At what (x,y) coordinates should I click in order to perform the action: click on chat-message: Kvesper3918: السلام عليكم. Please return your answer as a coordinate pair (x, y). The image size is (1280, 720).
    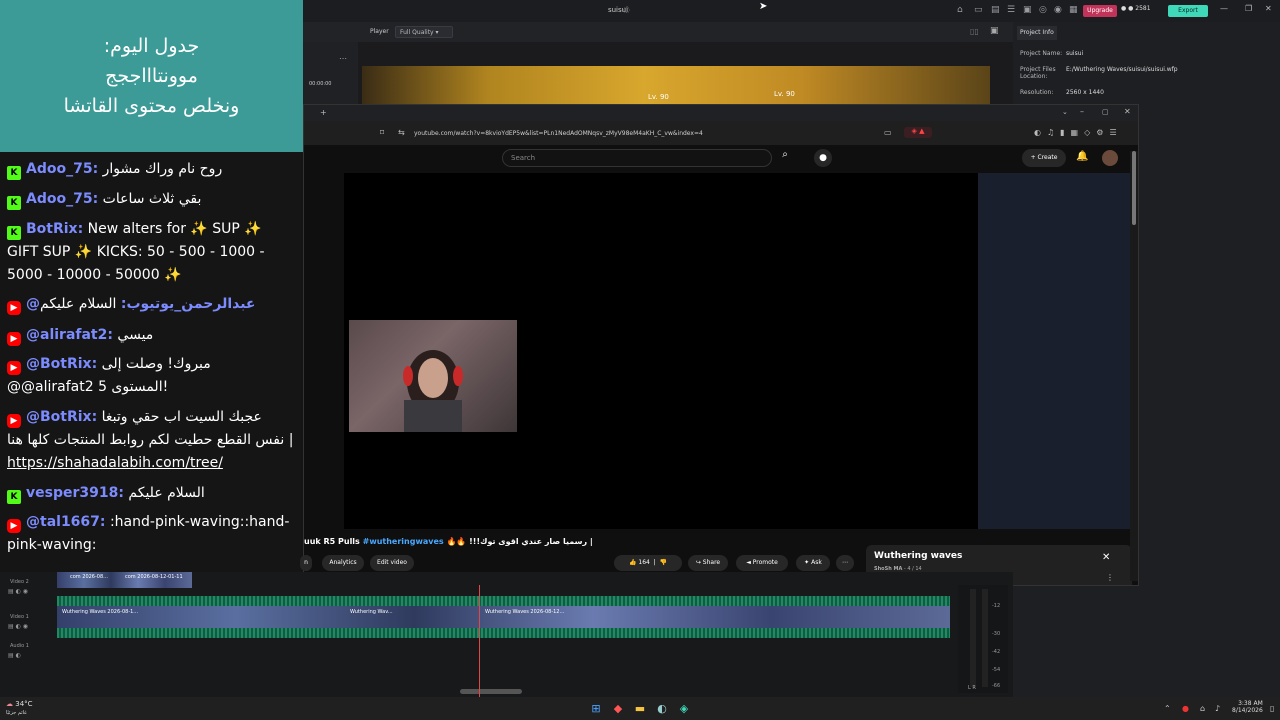
    Looking at the image, I should click on (151, 493).